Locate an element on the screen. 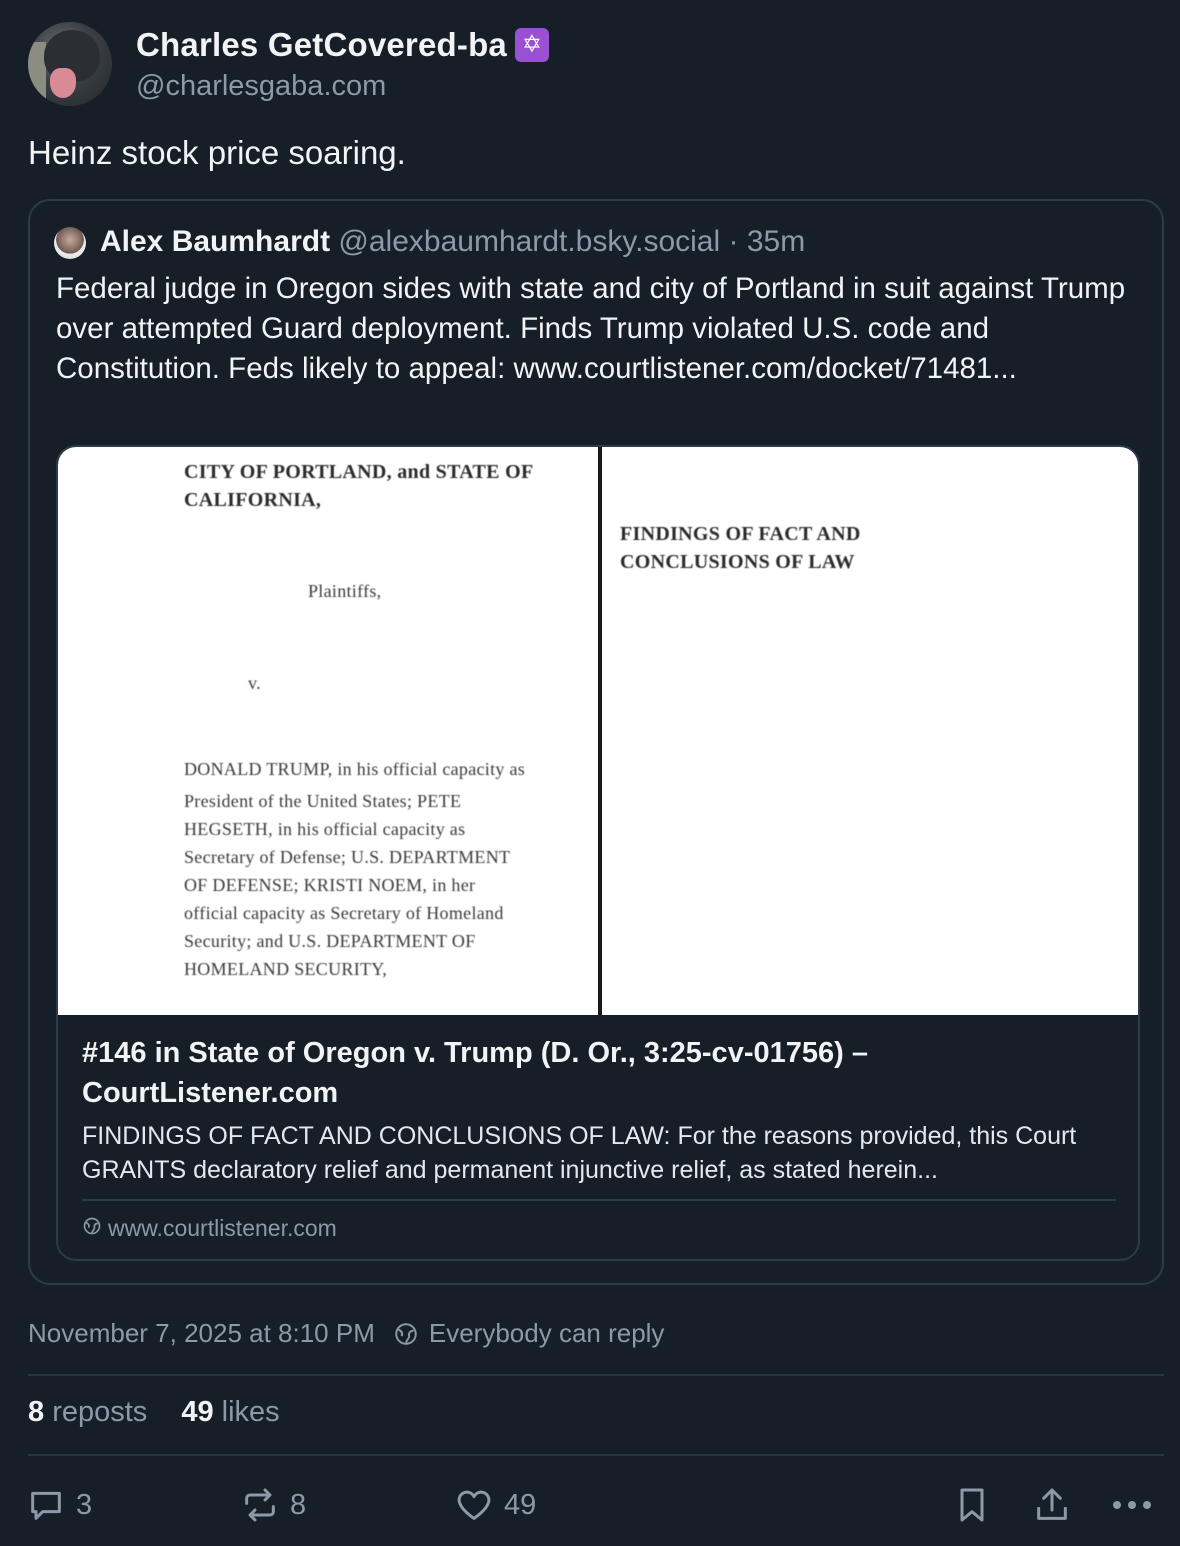  avatar-dog-tongue is located at coordinates (63, 83).